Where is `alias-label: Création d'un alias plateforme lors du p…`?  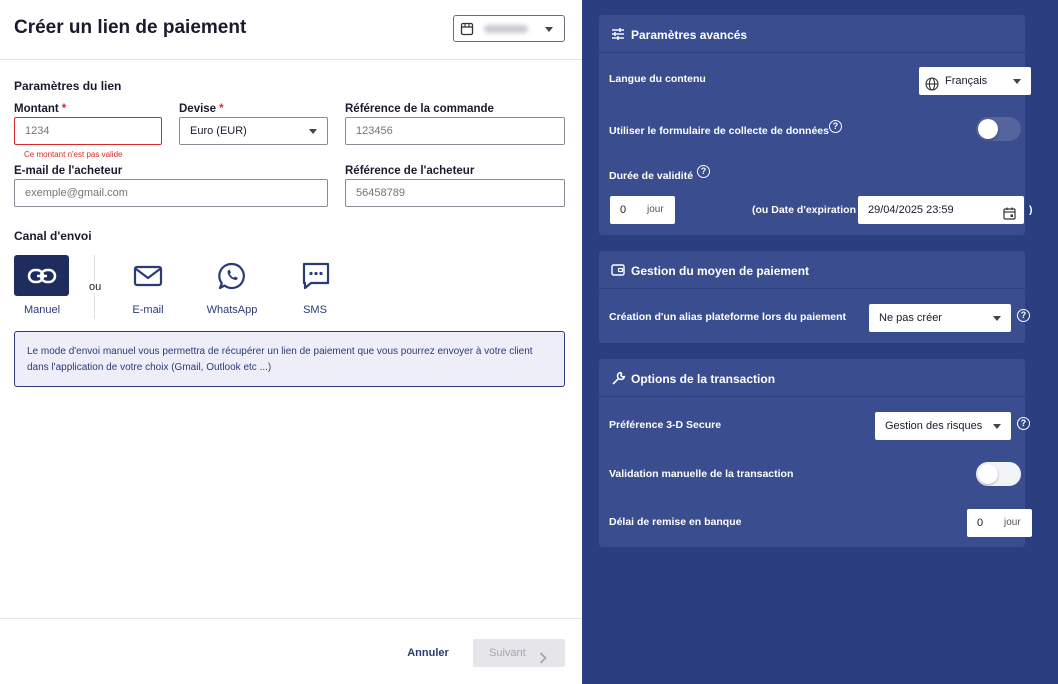 alias-label: Création d'un alias plateforme lors du p… is located at coordinates (728, 317).